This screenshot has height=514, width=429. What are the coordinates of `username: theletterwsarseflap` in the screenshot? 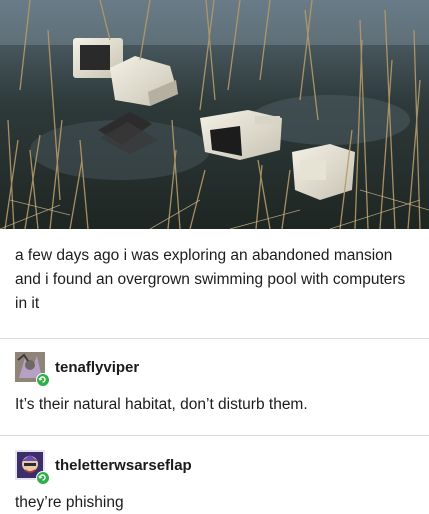 It's located at (123, 465).